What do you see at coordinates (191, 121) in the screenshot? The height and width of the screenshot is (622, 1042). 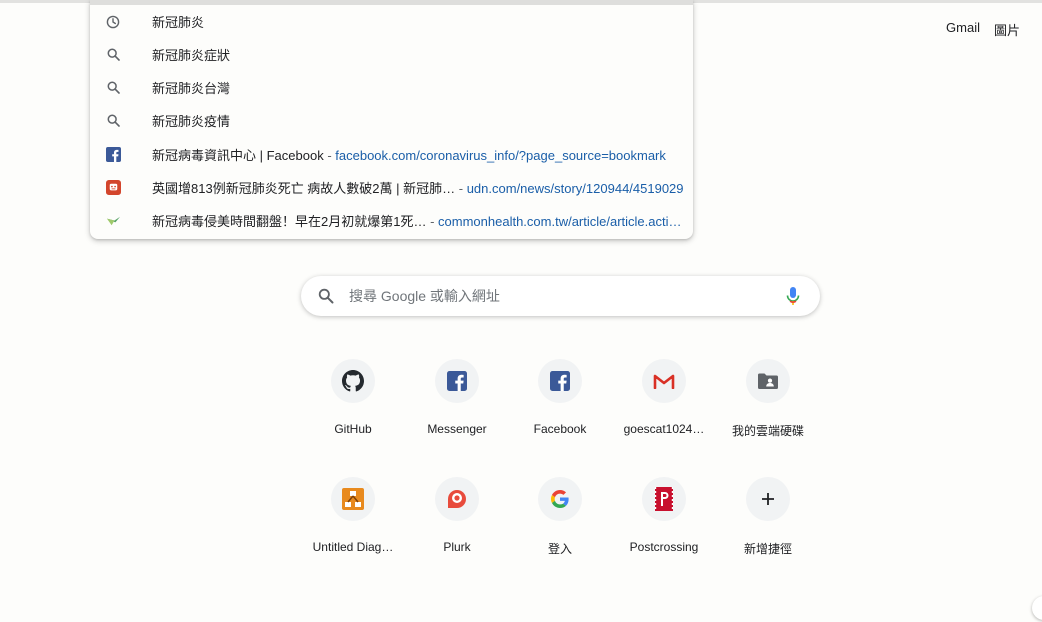 I see `suggestion-text: 新冠肺炎疫情` at bounding box center [191, 121].